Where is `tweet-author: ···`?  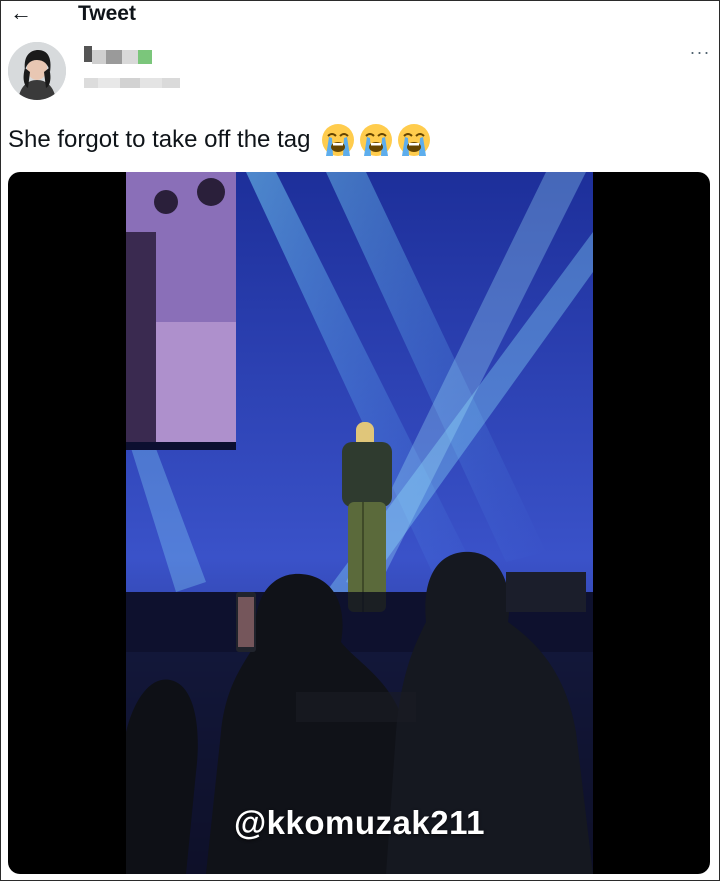 tweet-author: ··· is located at coordinates (360, 73).